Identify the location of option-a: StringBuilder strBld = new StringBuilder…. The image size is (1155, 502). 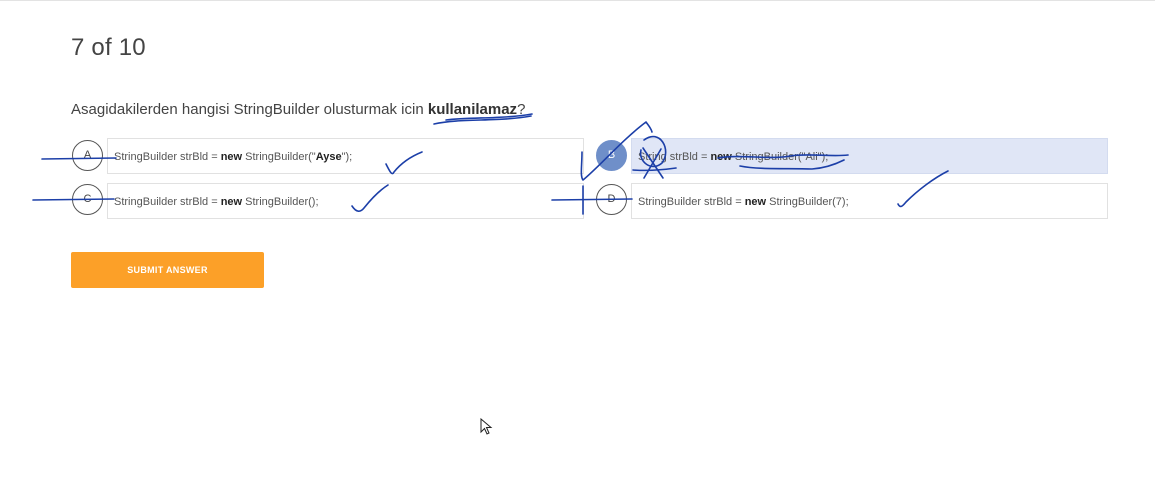
(345, 156).